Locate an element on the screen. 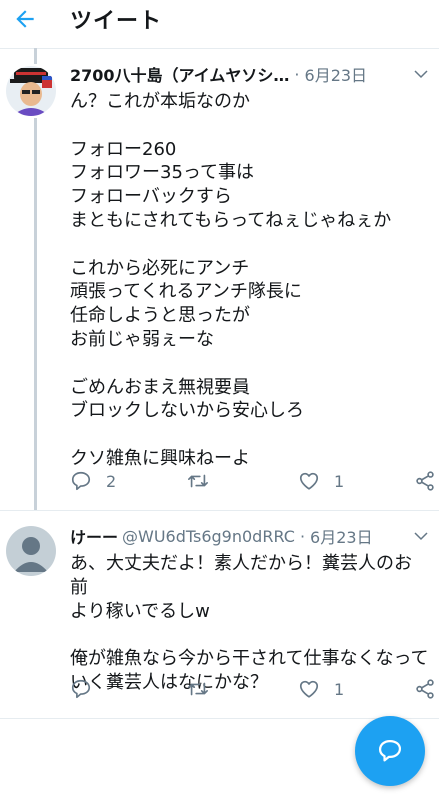  divider is located at coordinates (219, 510).